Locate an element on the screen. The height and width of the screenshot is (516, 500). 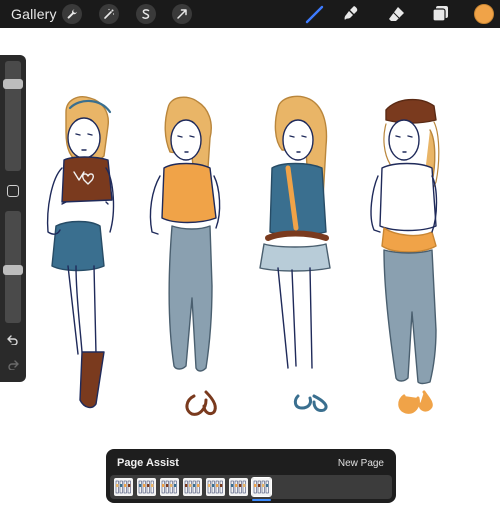
left-sidebar is located at coordinates (13, 218).